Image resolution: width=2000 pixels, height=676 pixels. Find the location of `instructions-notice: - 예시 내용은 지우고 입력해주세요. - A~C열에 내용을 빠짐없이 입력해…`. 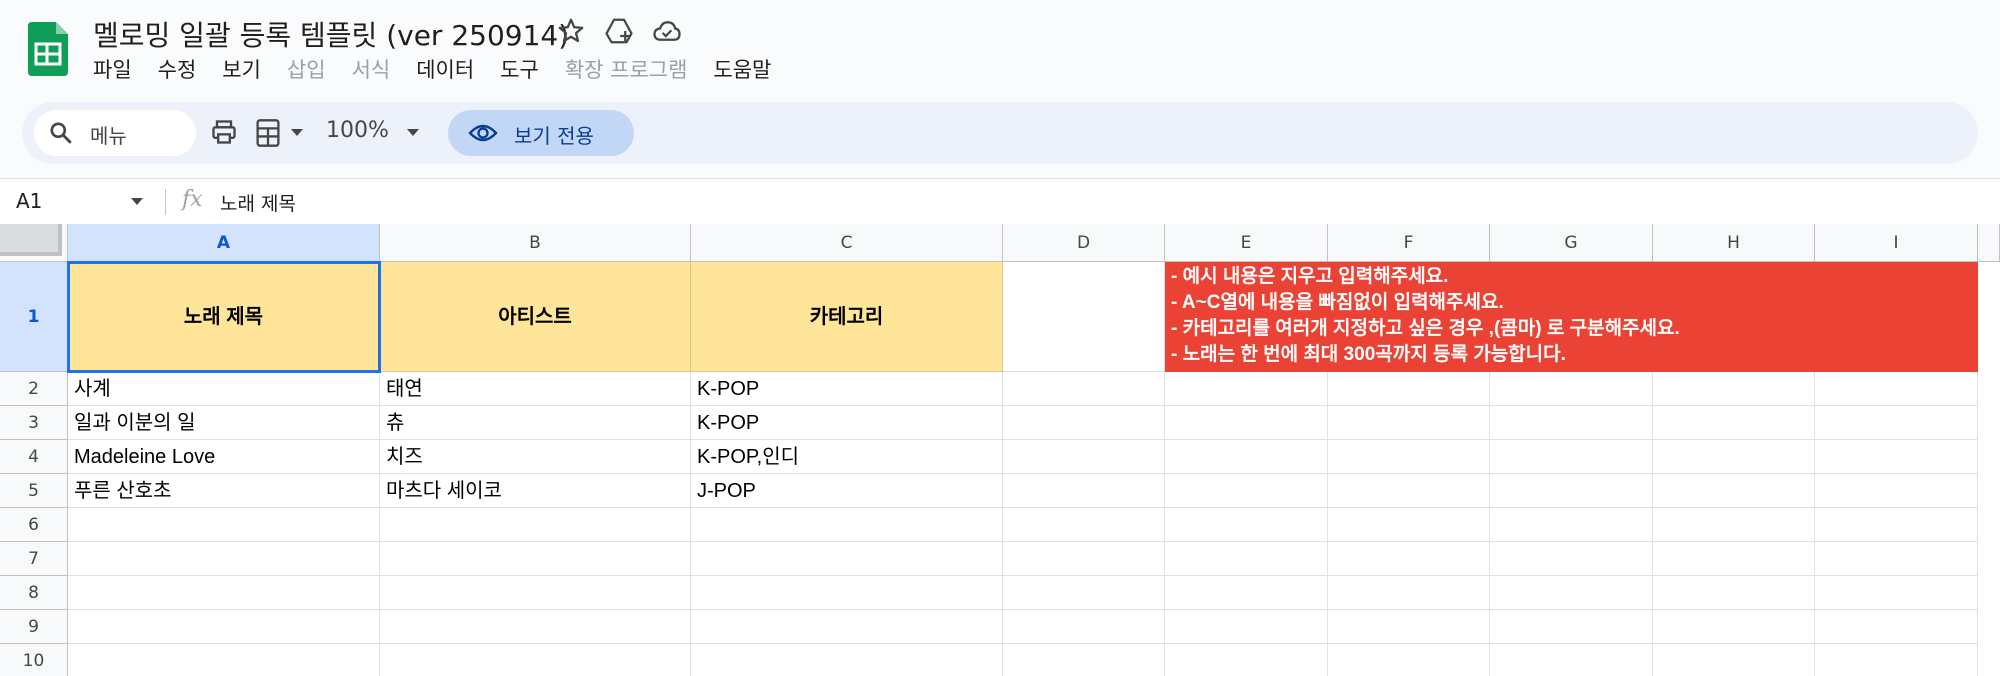

instructions-notice: - 예시 내용은 지우고 입력해주세요. - A~C열에 내용을 빠짐없이 입력해… is located at coordinates (1571, 317).